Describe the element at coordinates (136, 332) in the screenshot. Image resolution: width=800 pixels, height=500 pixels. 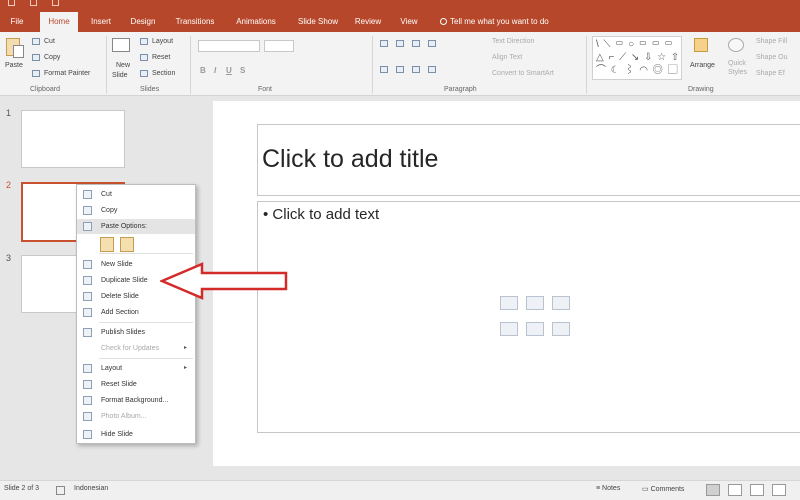
I see `menu-item-publish-slides: Publish Slides` at that location.